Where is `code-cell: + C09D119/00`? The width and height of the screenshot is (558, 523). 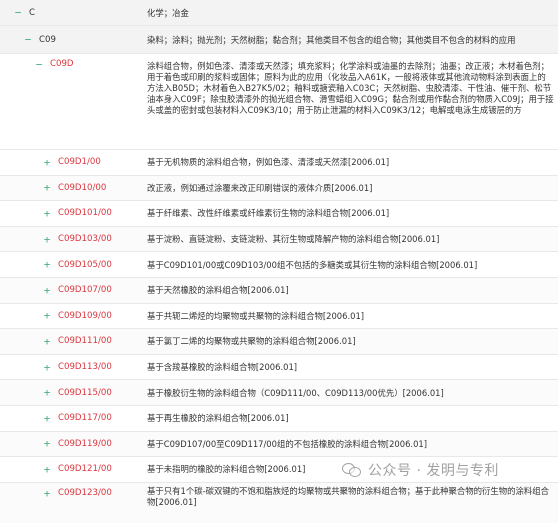 code-cell: + C09D119/00 is located at coordinates (70, 444).